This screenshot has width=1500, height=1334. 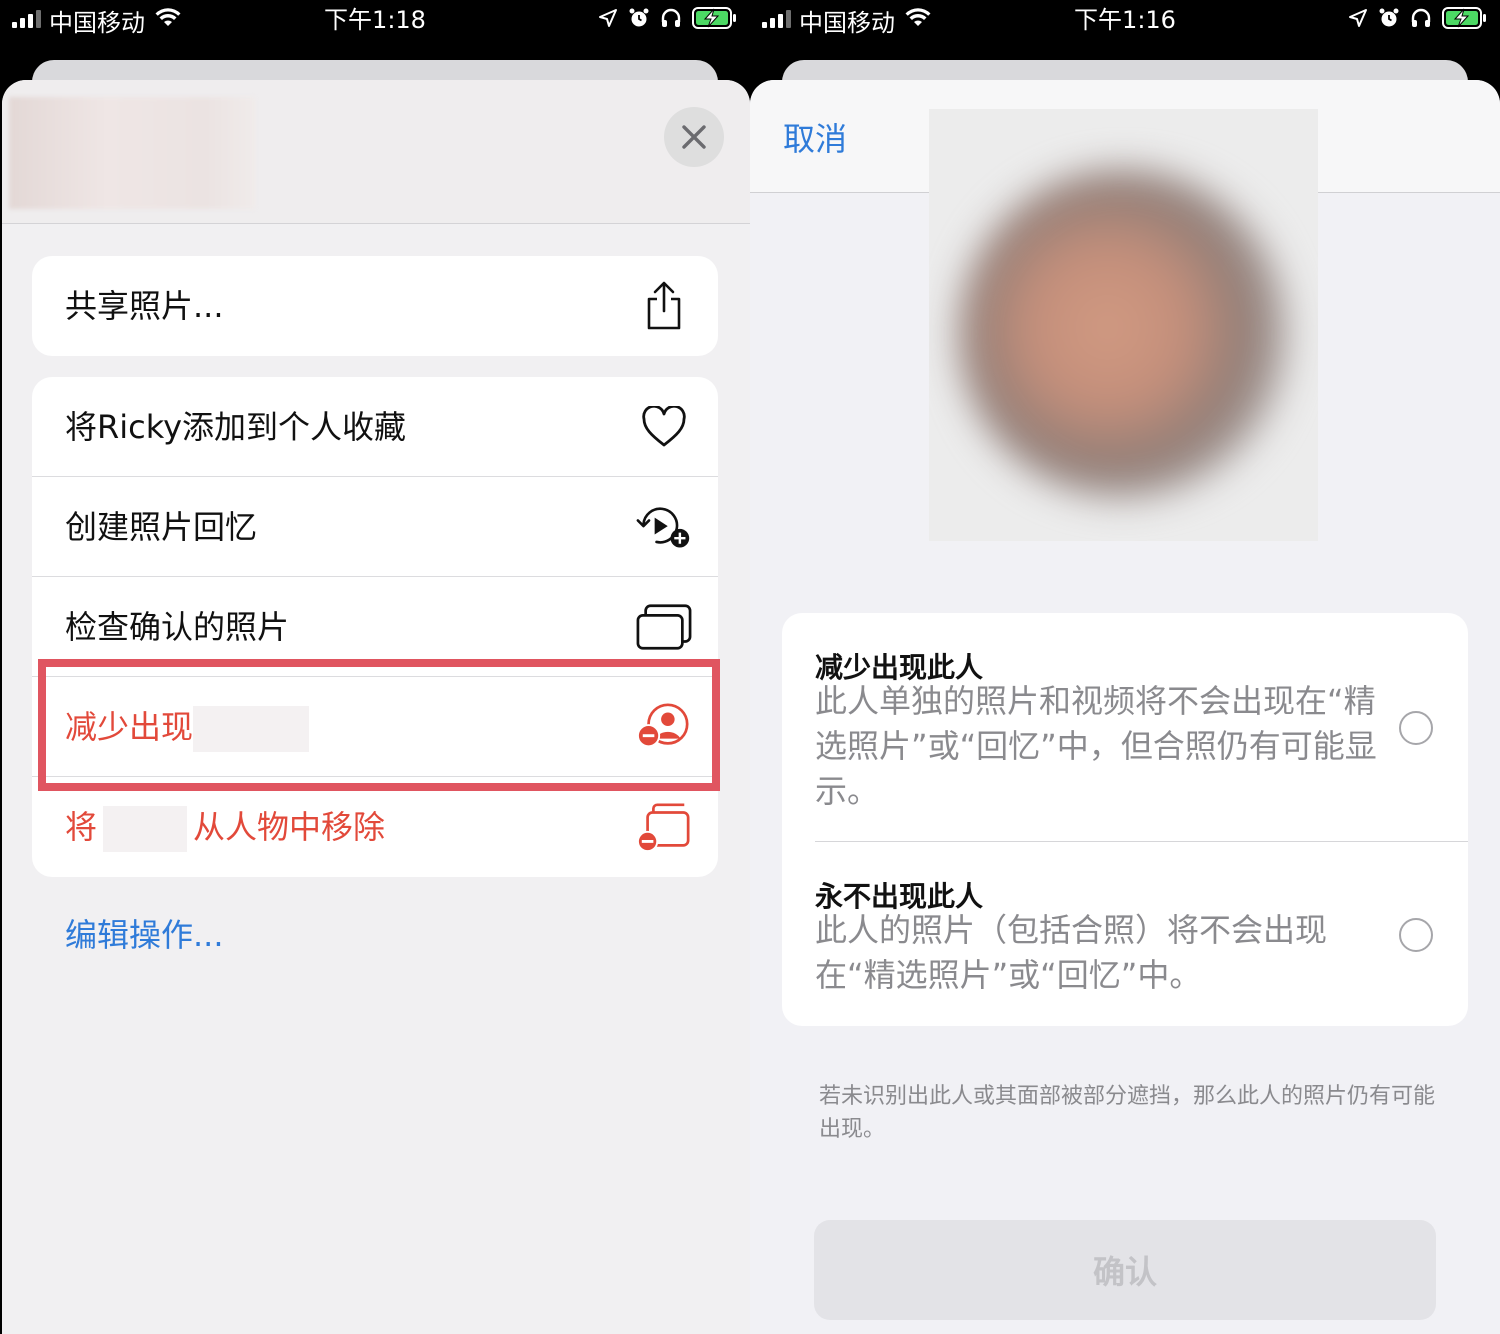 I want to click on remove-from-people-label: 将 从人物中移除, so click(x=225, y=827).